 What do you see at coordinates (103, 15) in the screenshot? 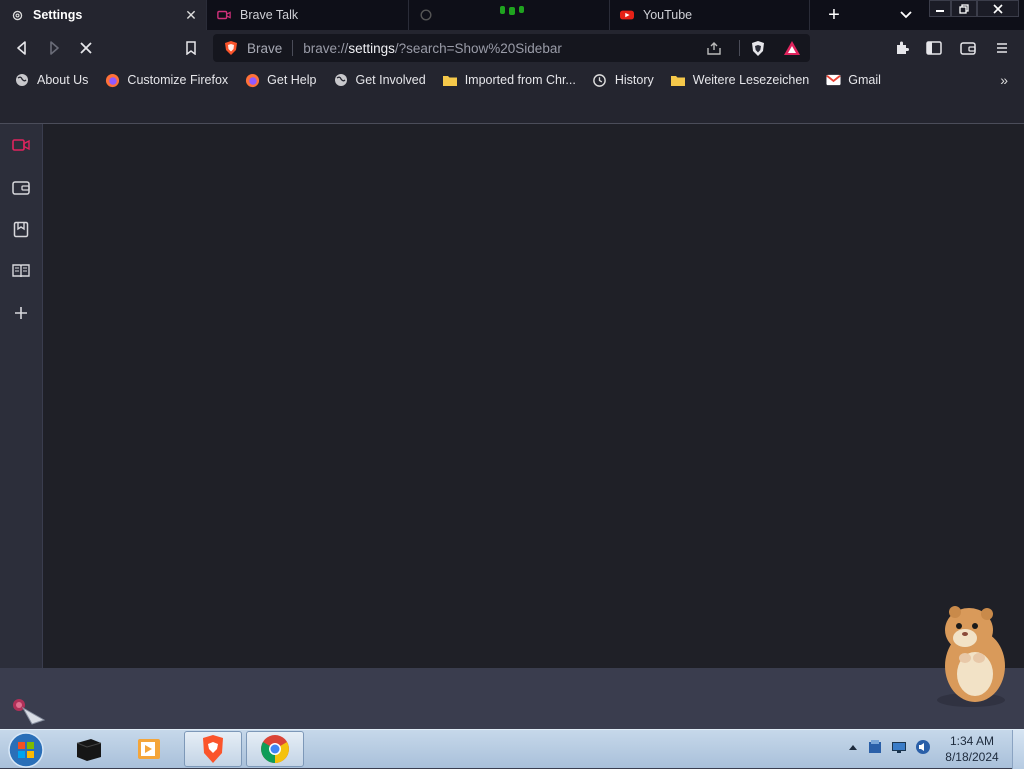
I see `tab-settings: Settings ✕` at bounding box center [103, 15].